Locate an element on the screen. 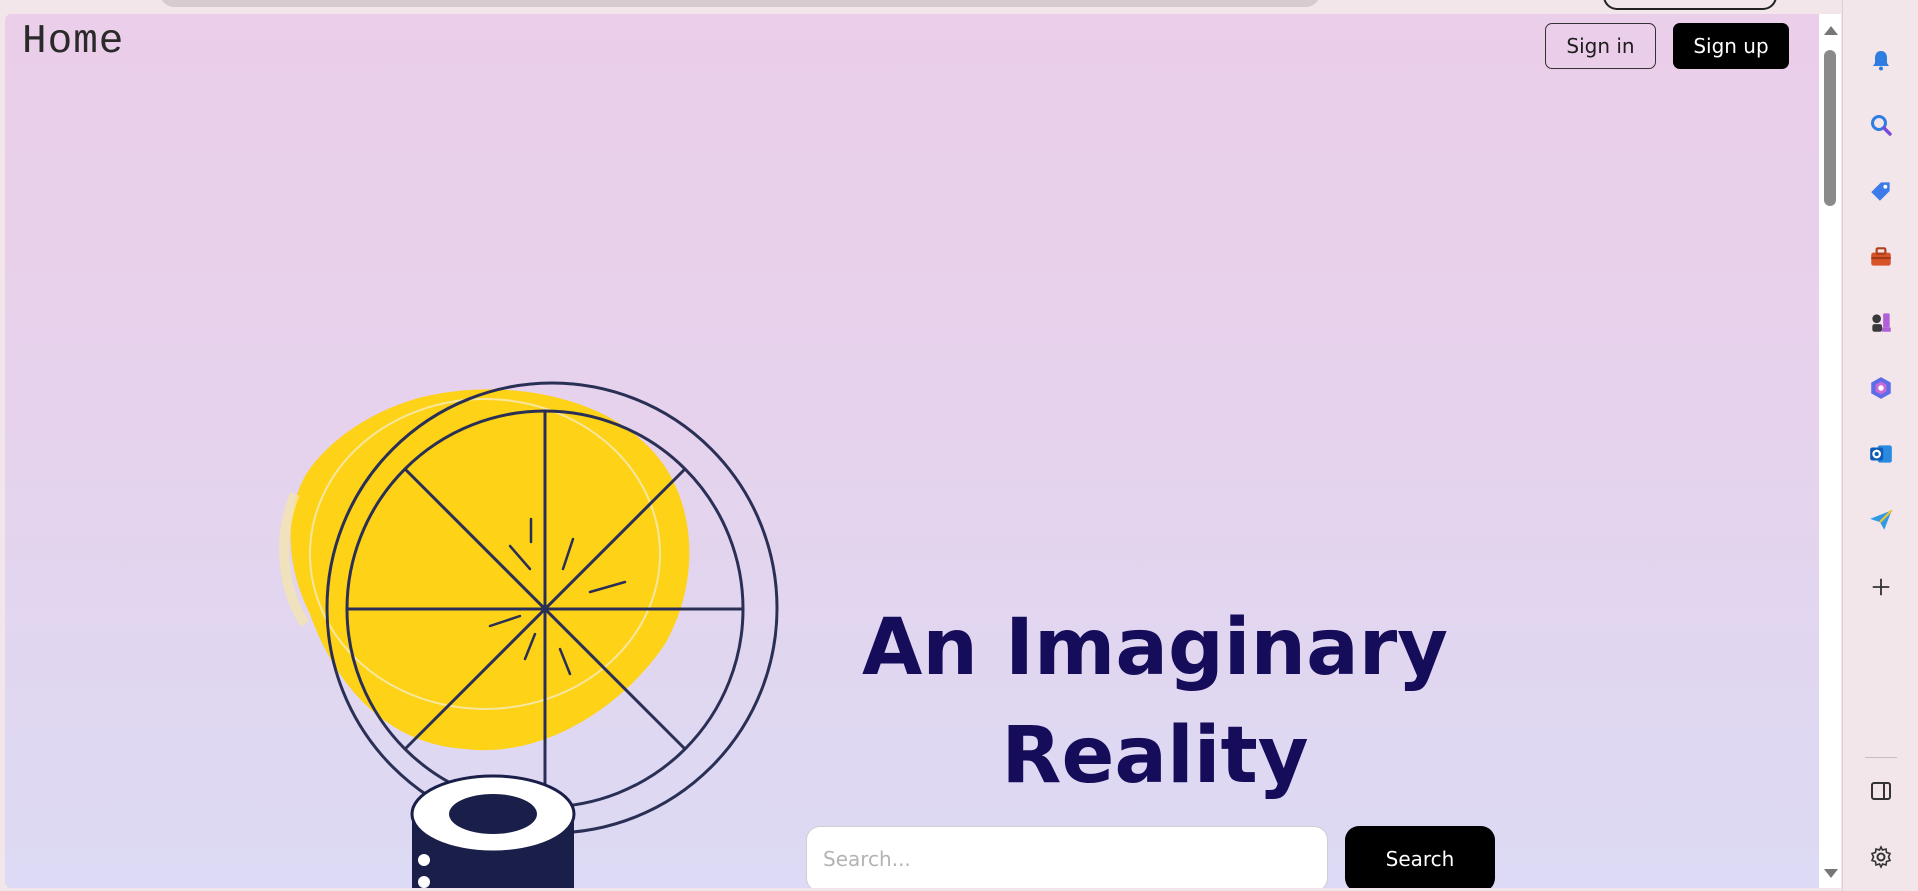 The width and height of the screenshot is (1918, 891). sign-up-button: Sign up is located at coordinates (1731, 46).